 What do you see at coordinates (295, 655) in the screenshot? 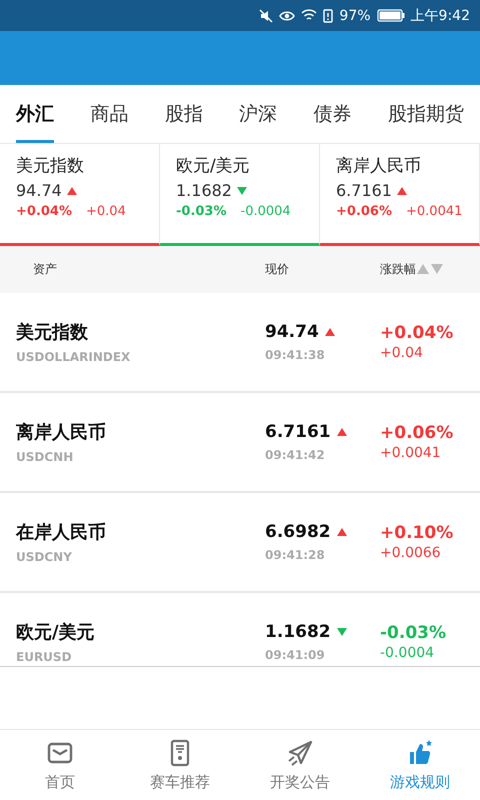
I see `update-time: 09:41:09` at bounding box center [295, 655].